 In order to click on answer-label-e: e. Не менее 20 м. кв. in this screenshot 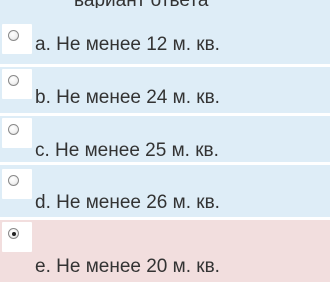, I will do `click(127, 266)`.